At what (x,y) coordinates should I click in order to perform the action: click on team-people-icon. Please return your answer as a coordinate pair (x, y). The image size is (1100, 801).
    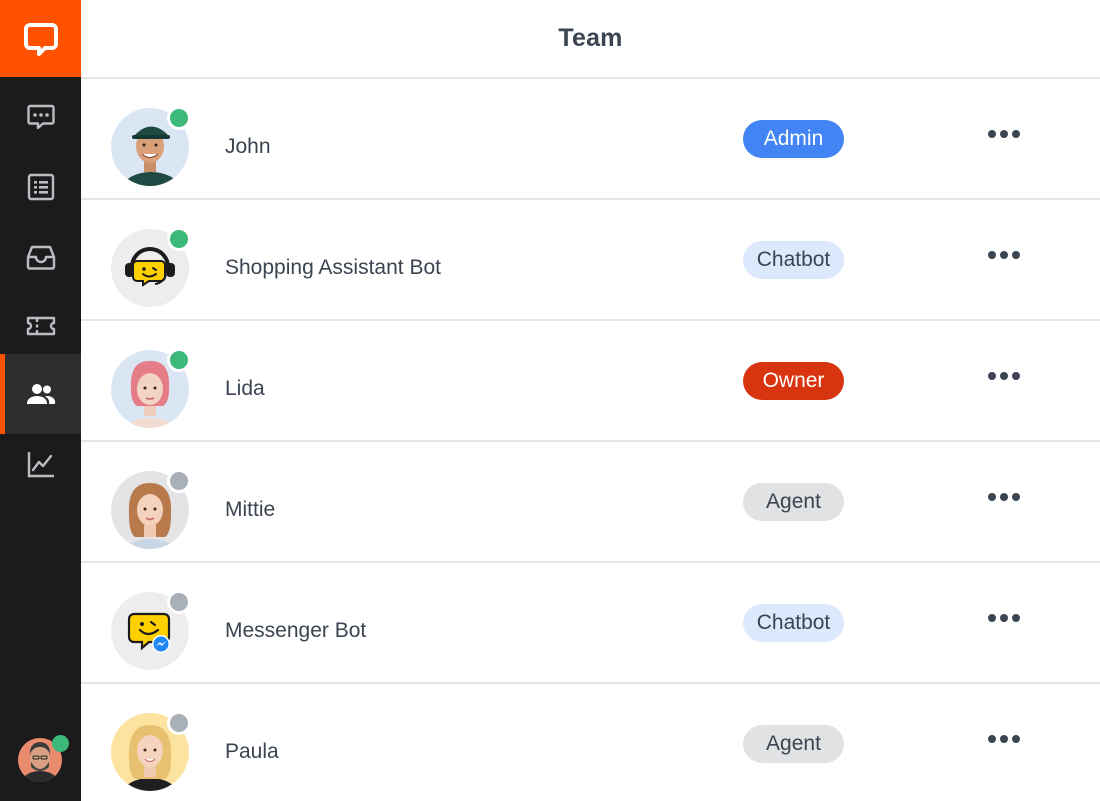
    Looking at the image, I should click on (40, 394).